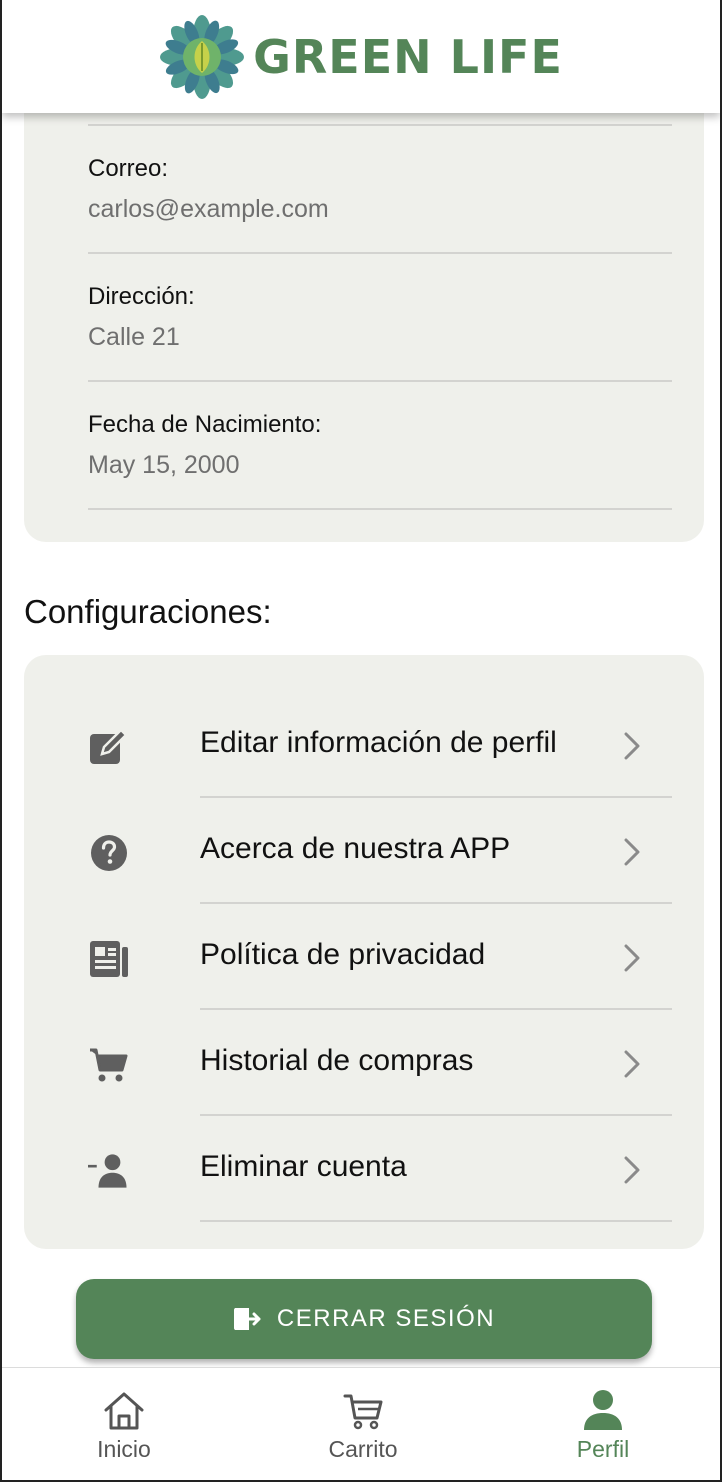  I want to click on address-label: Dirección:, so click(141, 296).